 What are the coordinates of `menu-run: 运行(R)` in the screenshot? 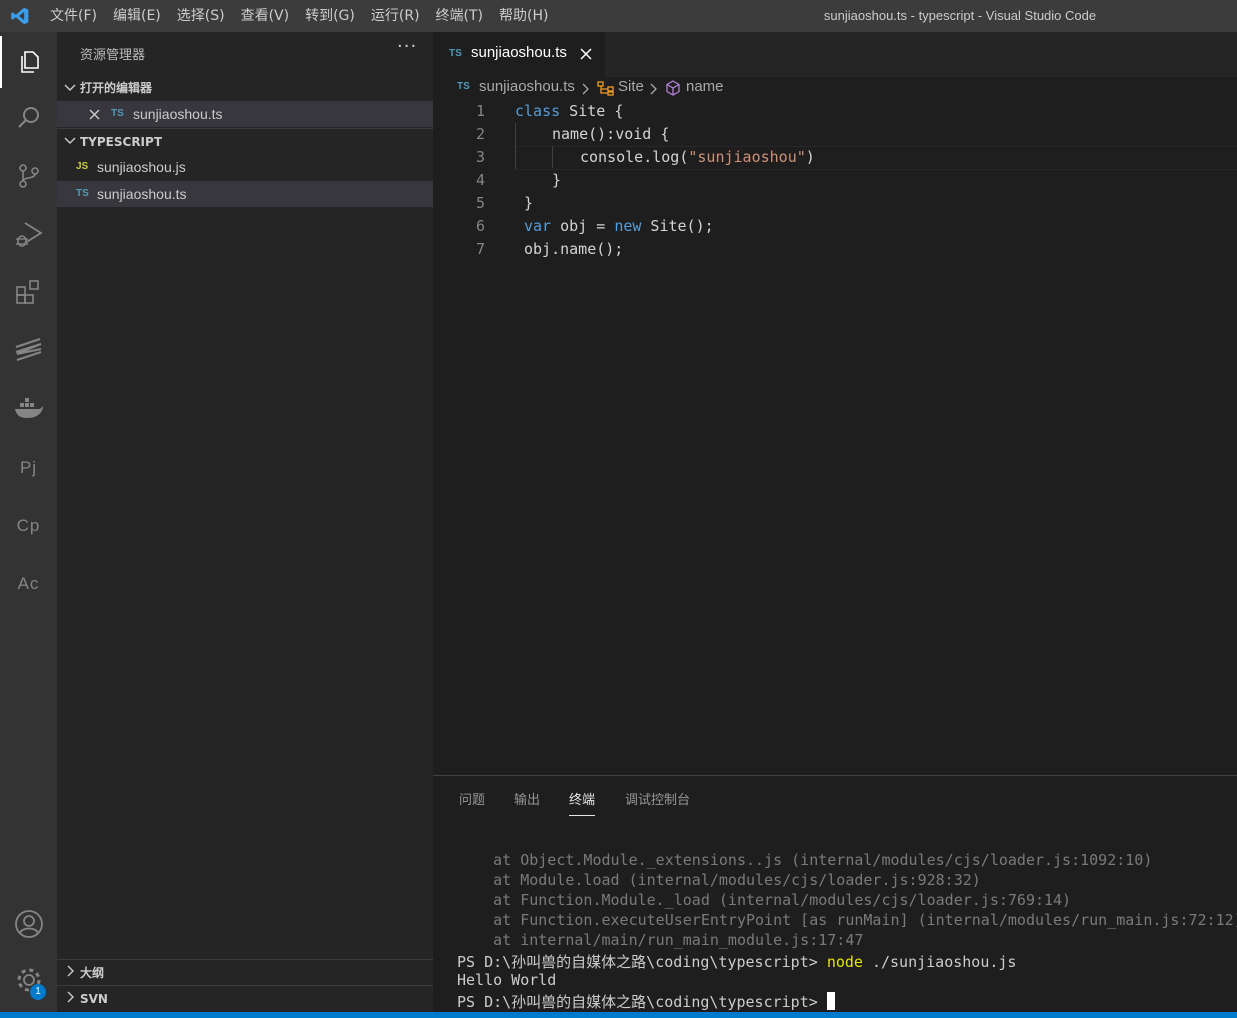 It's located at (395, 16).